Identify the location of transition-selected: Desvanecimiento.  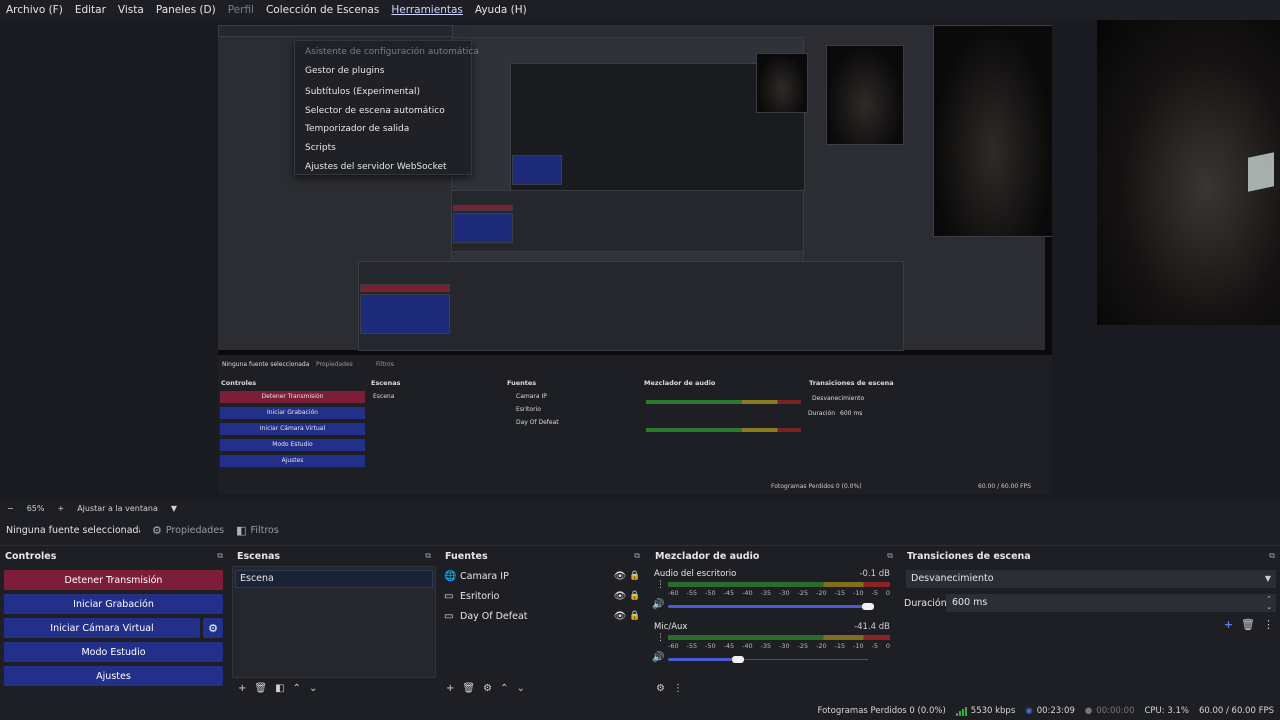
(952, 578).